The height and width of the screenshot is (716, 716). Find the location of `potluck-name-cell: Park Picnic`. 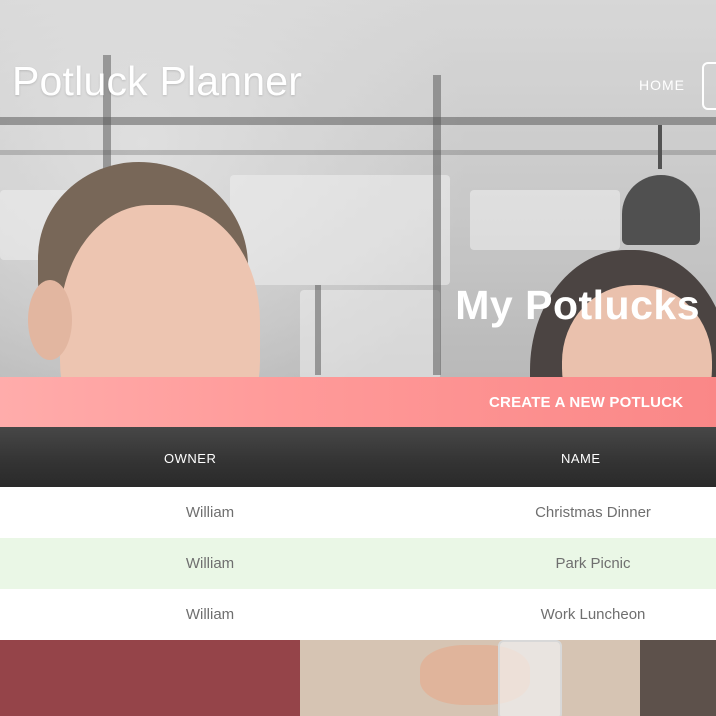

potluck-name-cell: Park Picnic is located at coordinates (593, 563).